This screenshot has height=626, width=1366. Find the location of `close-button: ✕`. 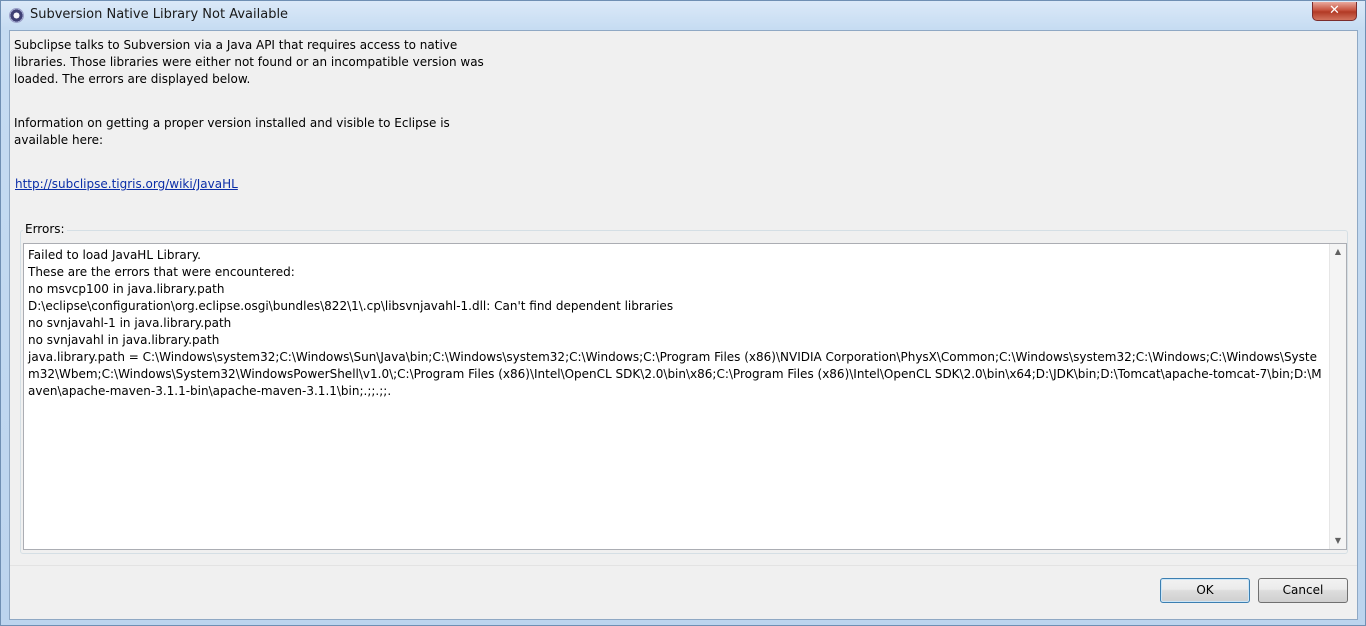

close-button: ✕ is located at coordinates (1334, 11).